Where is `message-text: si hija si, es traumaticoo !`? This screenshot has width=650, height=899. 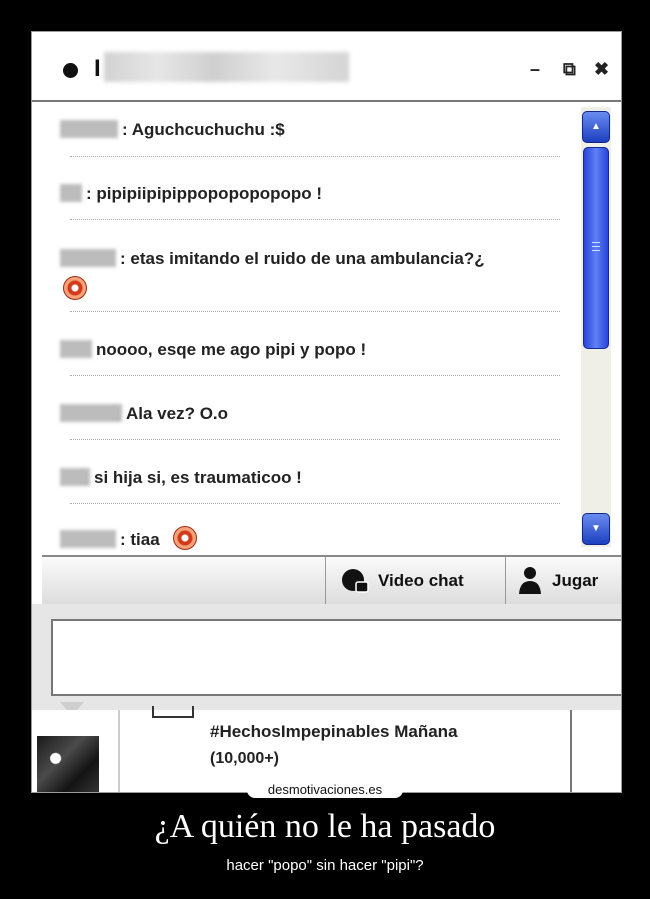 message-text: si hija si, es traumaticoo ! is located at coordinates (198, 477).